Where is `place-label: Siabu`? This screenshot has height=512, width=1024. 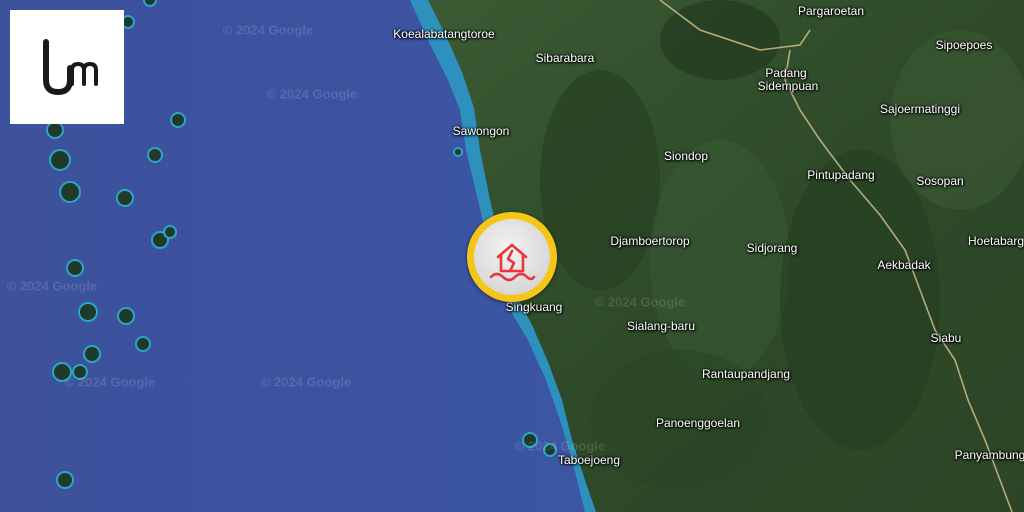
place-label: Siabu is located at coordinates (946, 338).